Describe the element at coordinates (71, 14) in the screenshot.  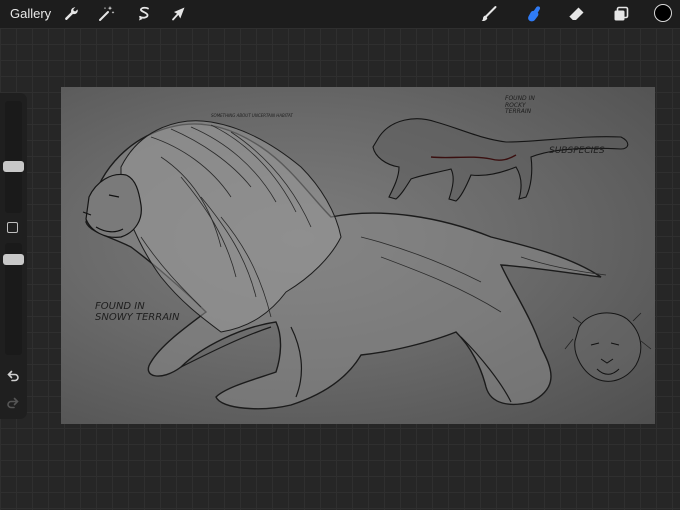
I see `wrench-icon` at that location.